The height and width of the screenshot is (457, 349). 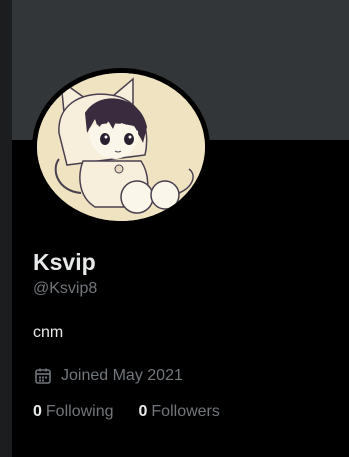 I want to click on followers-link: 0 Followers, so click(x=179, y=412).